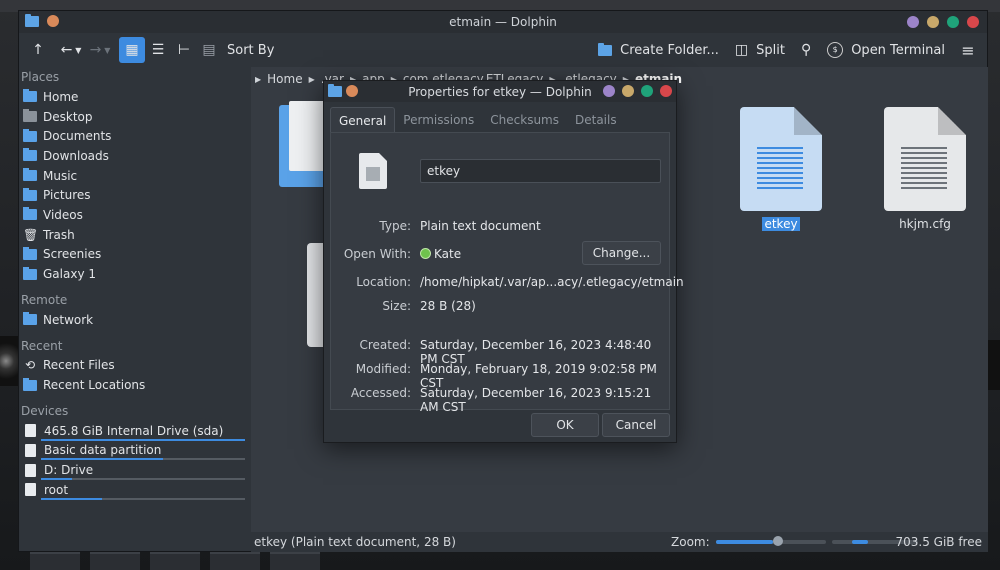 The image size is (1000, 570). What do you see at coordinates (66, 50) in the screenshot?
I see `arrow-left-icon: ←` at bounding box center [66, 50].